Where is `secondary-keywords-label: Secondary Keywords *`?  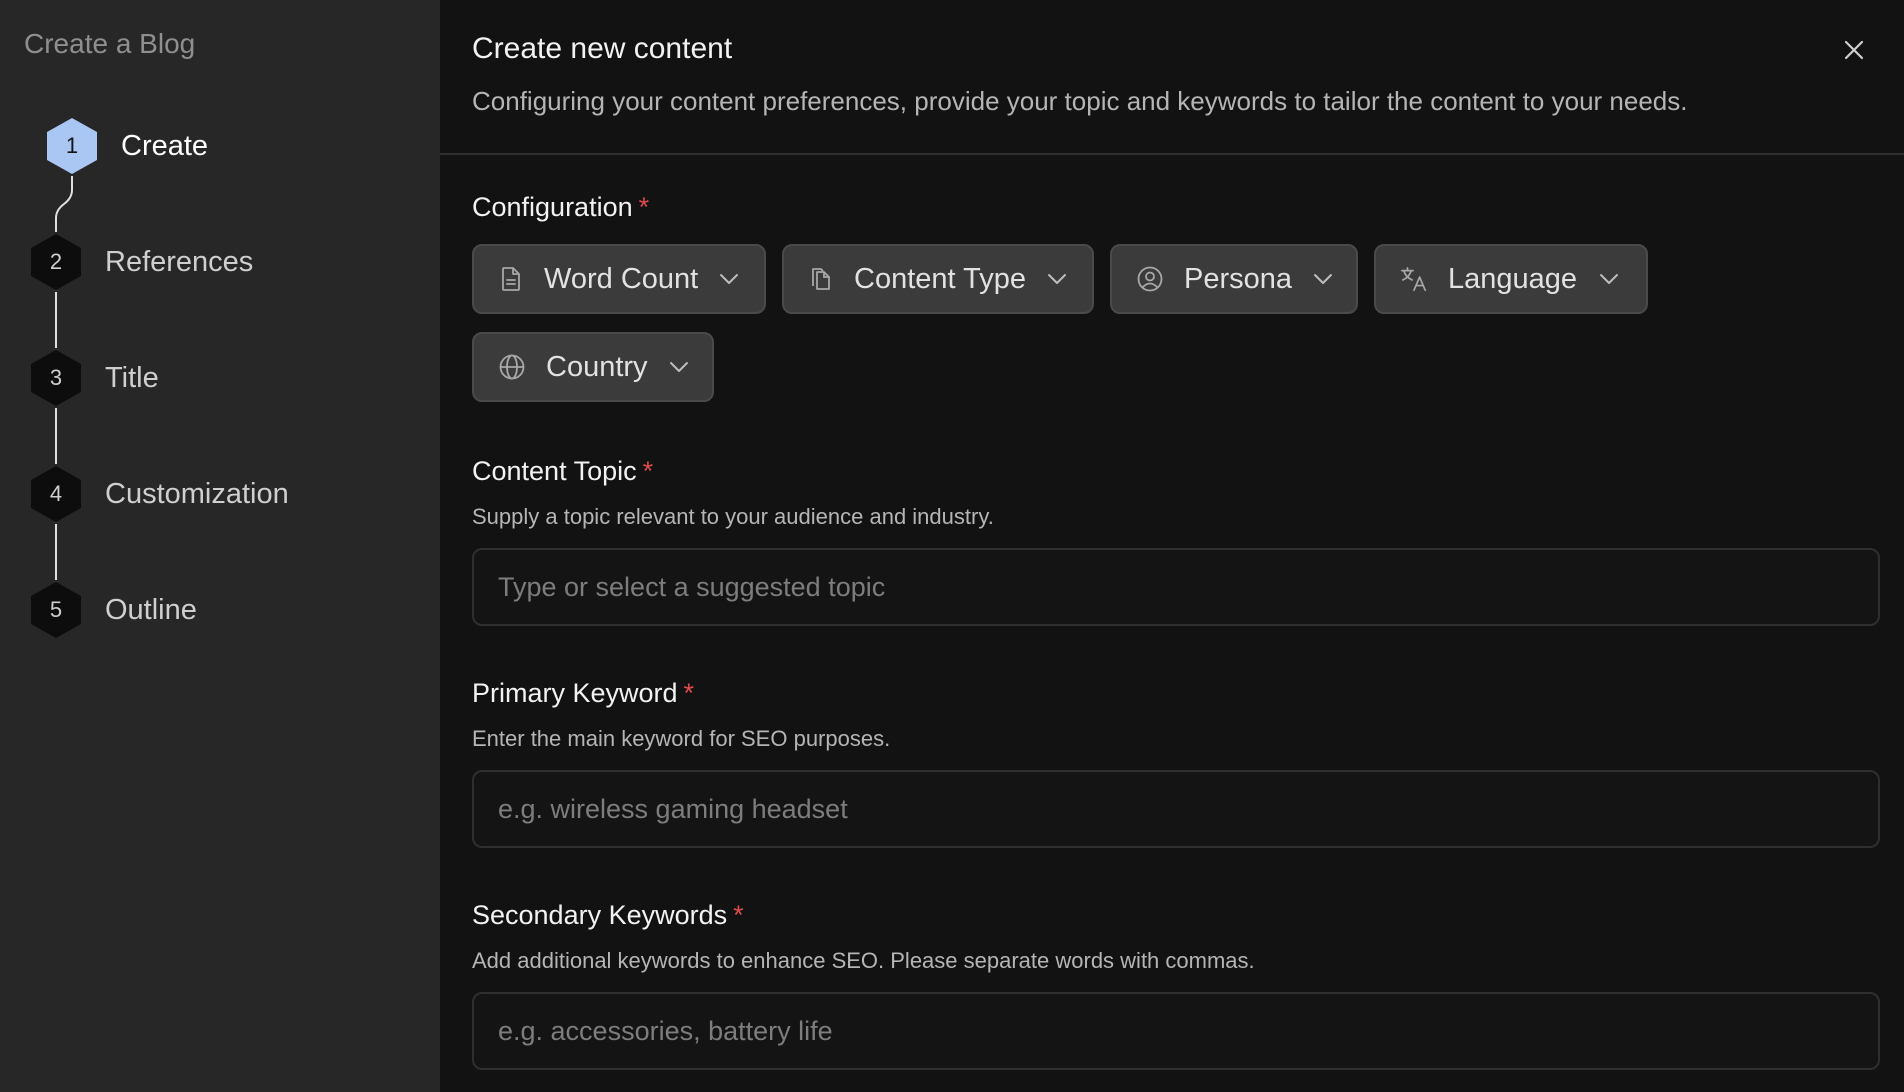
secondary-keywords-label: Secondary Keywords * is located at coordinates (608, 915).